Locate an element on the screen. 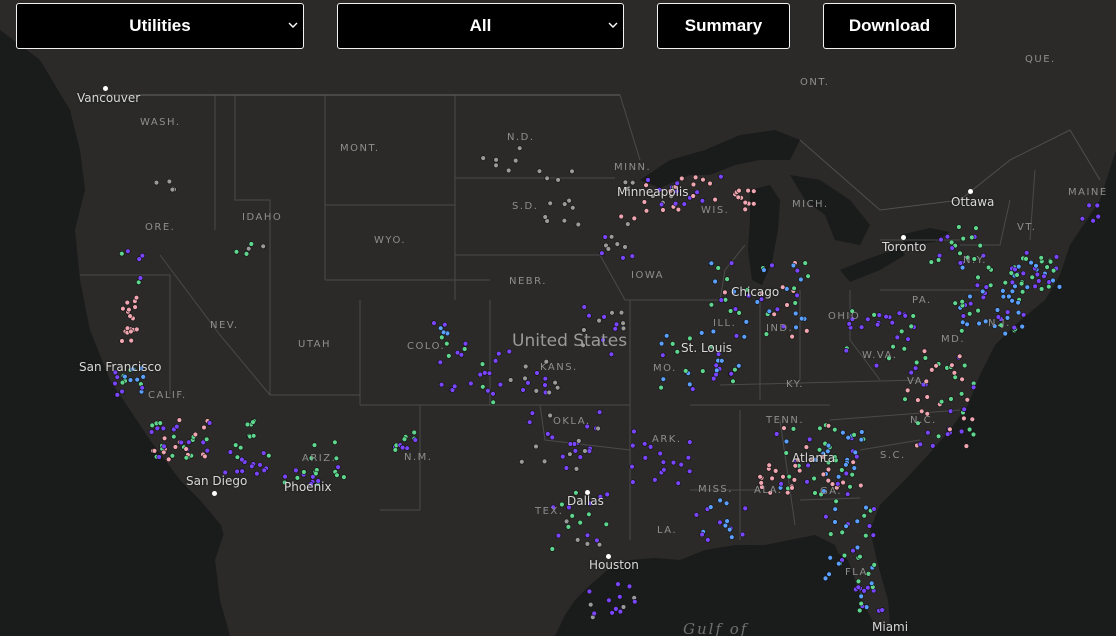  summary-button: Summary is located at coordinates (723, 26).